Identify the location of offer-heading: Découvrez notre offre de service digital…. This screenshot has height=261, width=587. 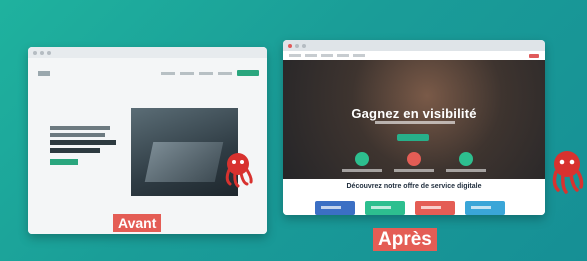
(414, 186).